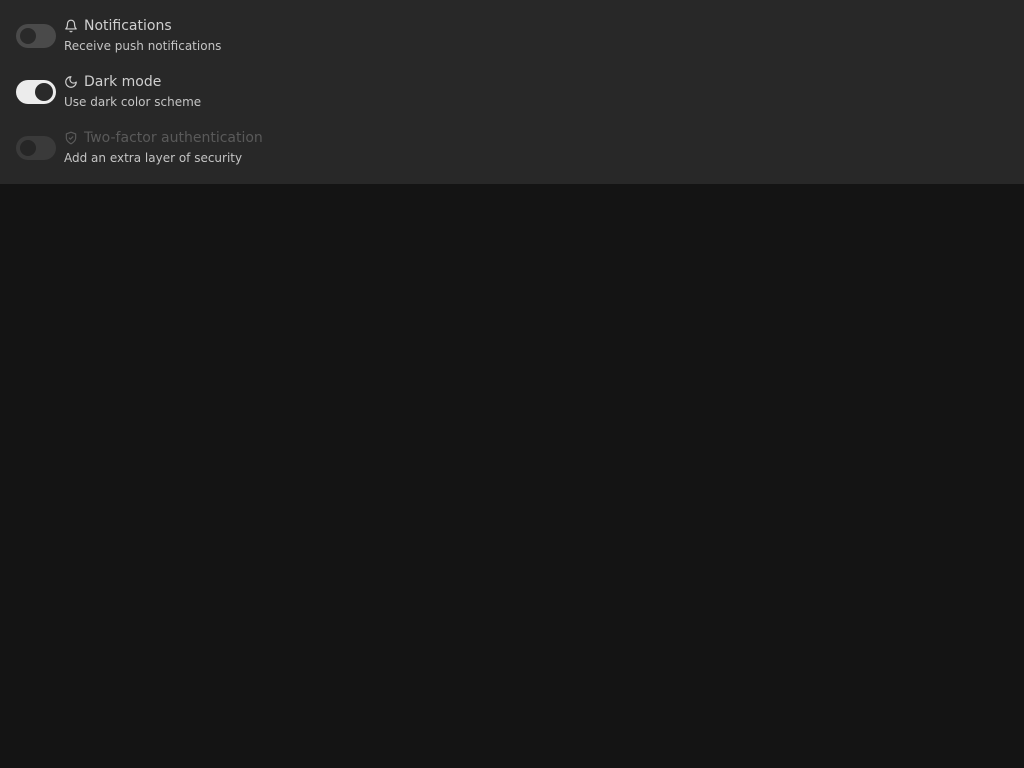 The image size is (1024, 768). I want to click on moon-icon, so click(71, 82).